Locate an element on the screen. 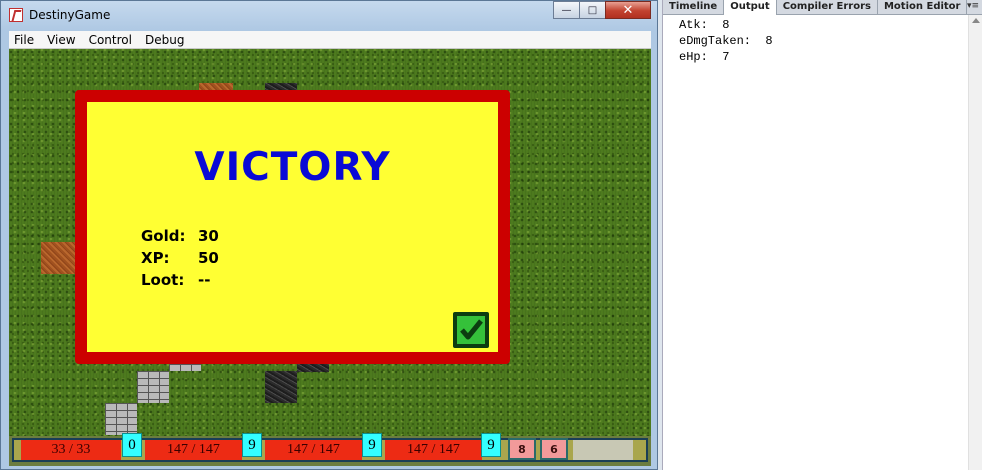 The height and width of the screenshot is (470, 982). window-controls: — □ ✕ is located at coordinates (602, 10).